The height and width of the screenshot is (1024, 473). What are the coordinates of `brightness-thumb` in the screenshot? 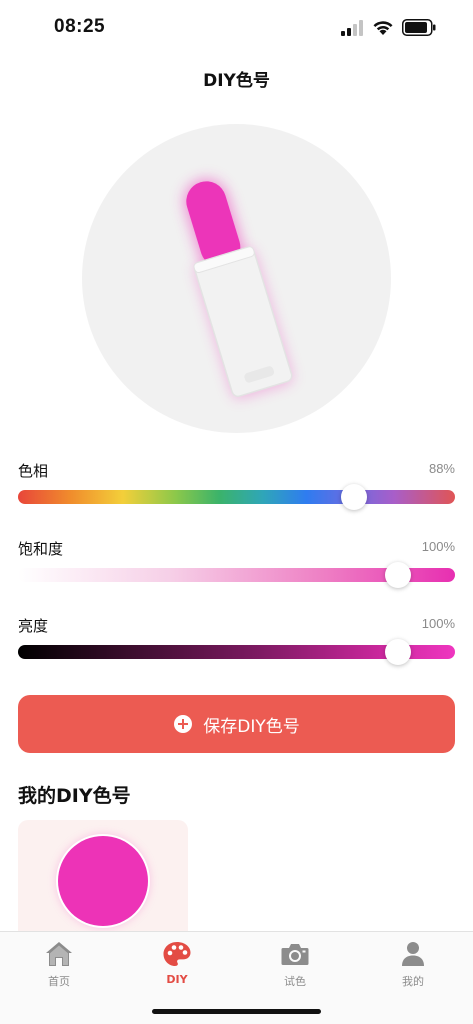 It's located at (398, 652).